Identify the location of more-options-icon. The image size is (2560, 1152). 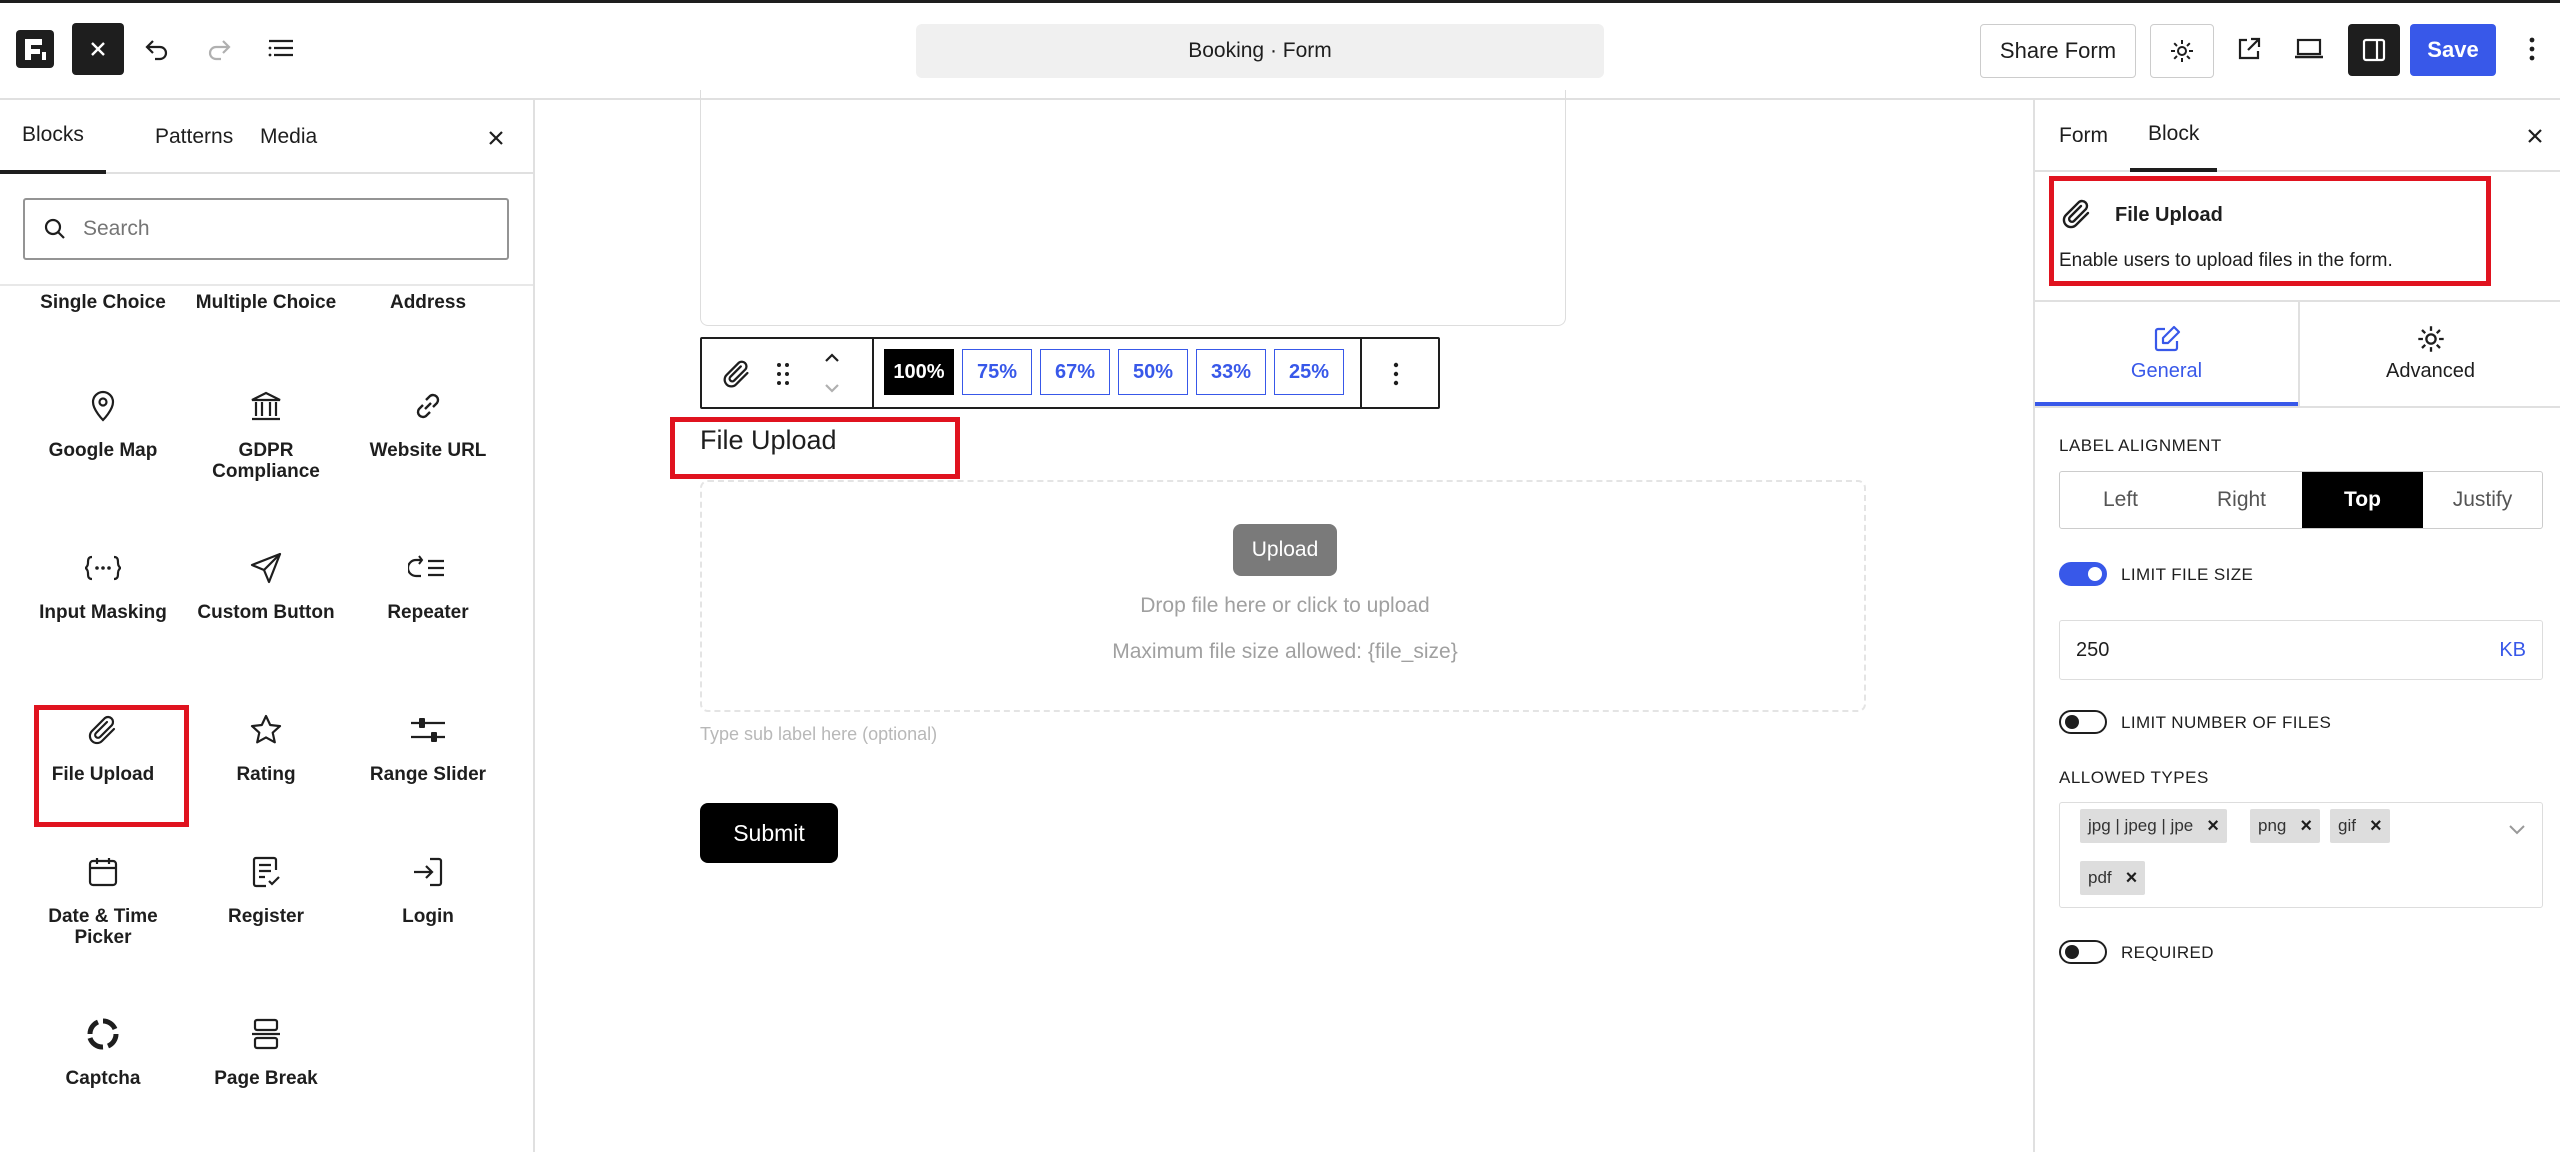
(2532, 49).